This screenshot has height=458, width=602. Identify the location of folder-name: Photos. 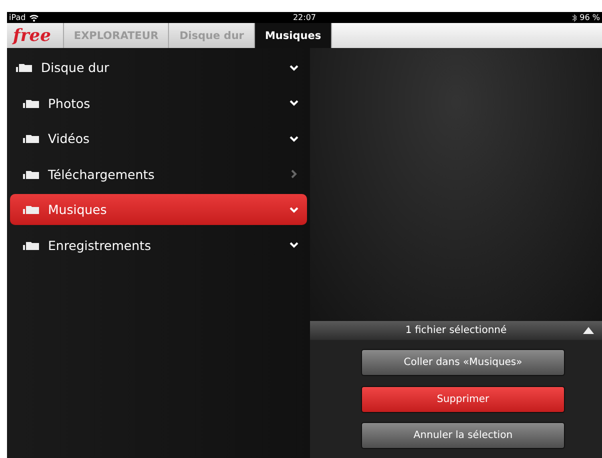
(70, 103).